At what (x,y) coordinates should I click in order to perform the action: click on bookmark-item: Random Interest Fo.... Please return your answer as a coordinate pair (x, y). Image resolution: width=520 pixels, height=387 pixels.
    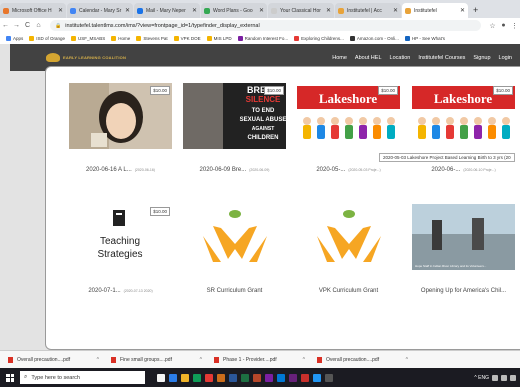
    Looking at the image, I should click on (262, 38).